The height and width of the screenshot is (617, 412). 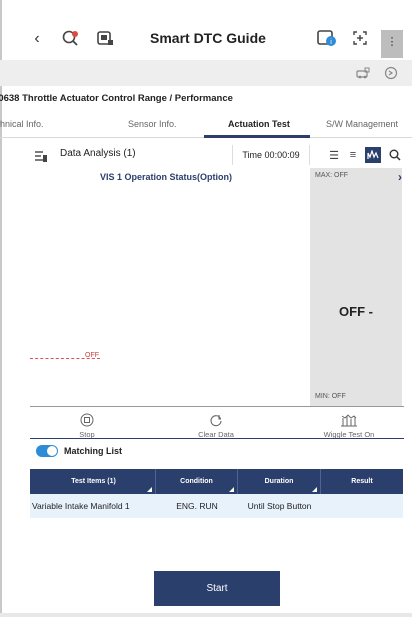 I want to click on refresh-icon, so click(x=216, y=420).